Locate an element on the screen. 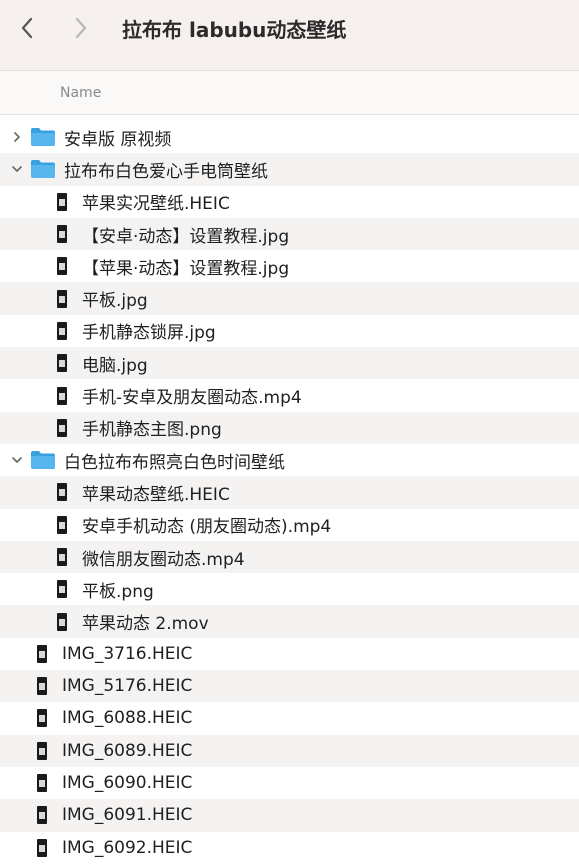 This screenshot has width=579, height=864. folder-row: 白色拉布布照亮白色时间壁纸 is located at coordinates (289, 460).